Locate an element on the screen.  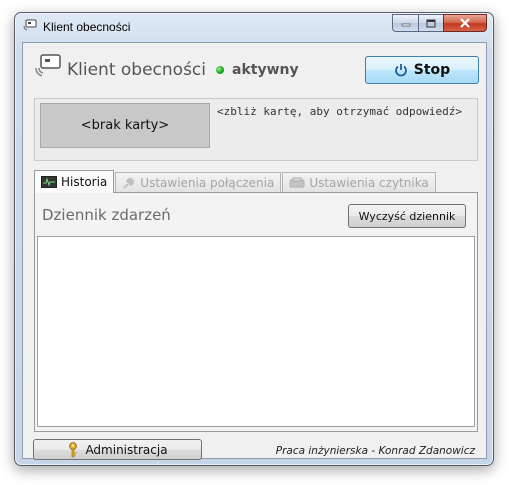
card-reader-icon is located at coordinates (297, 182).